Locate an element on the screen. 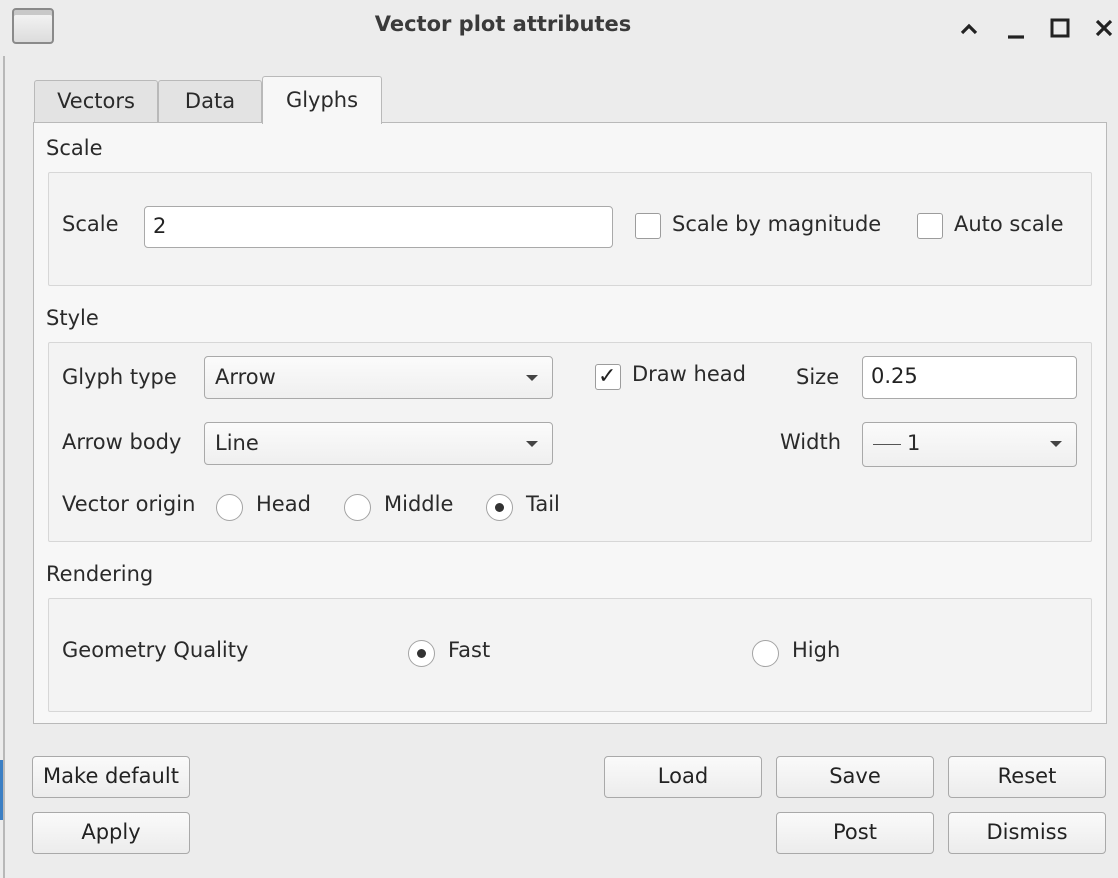 This screenshot has height=878, width=1118. post-button: Post is located at coordinates (855, 833).